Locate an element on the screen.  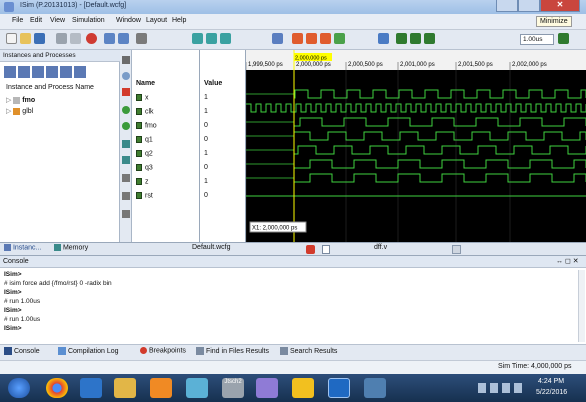
snap-icon is located at coordinates (126, 144).